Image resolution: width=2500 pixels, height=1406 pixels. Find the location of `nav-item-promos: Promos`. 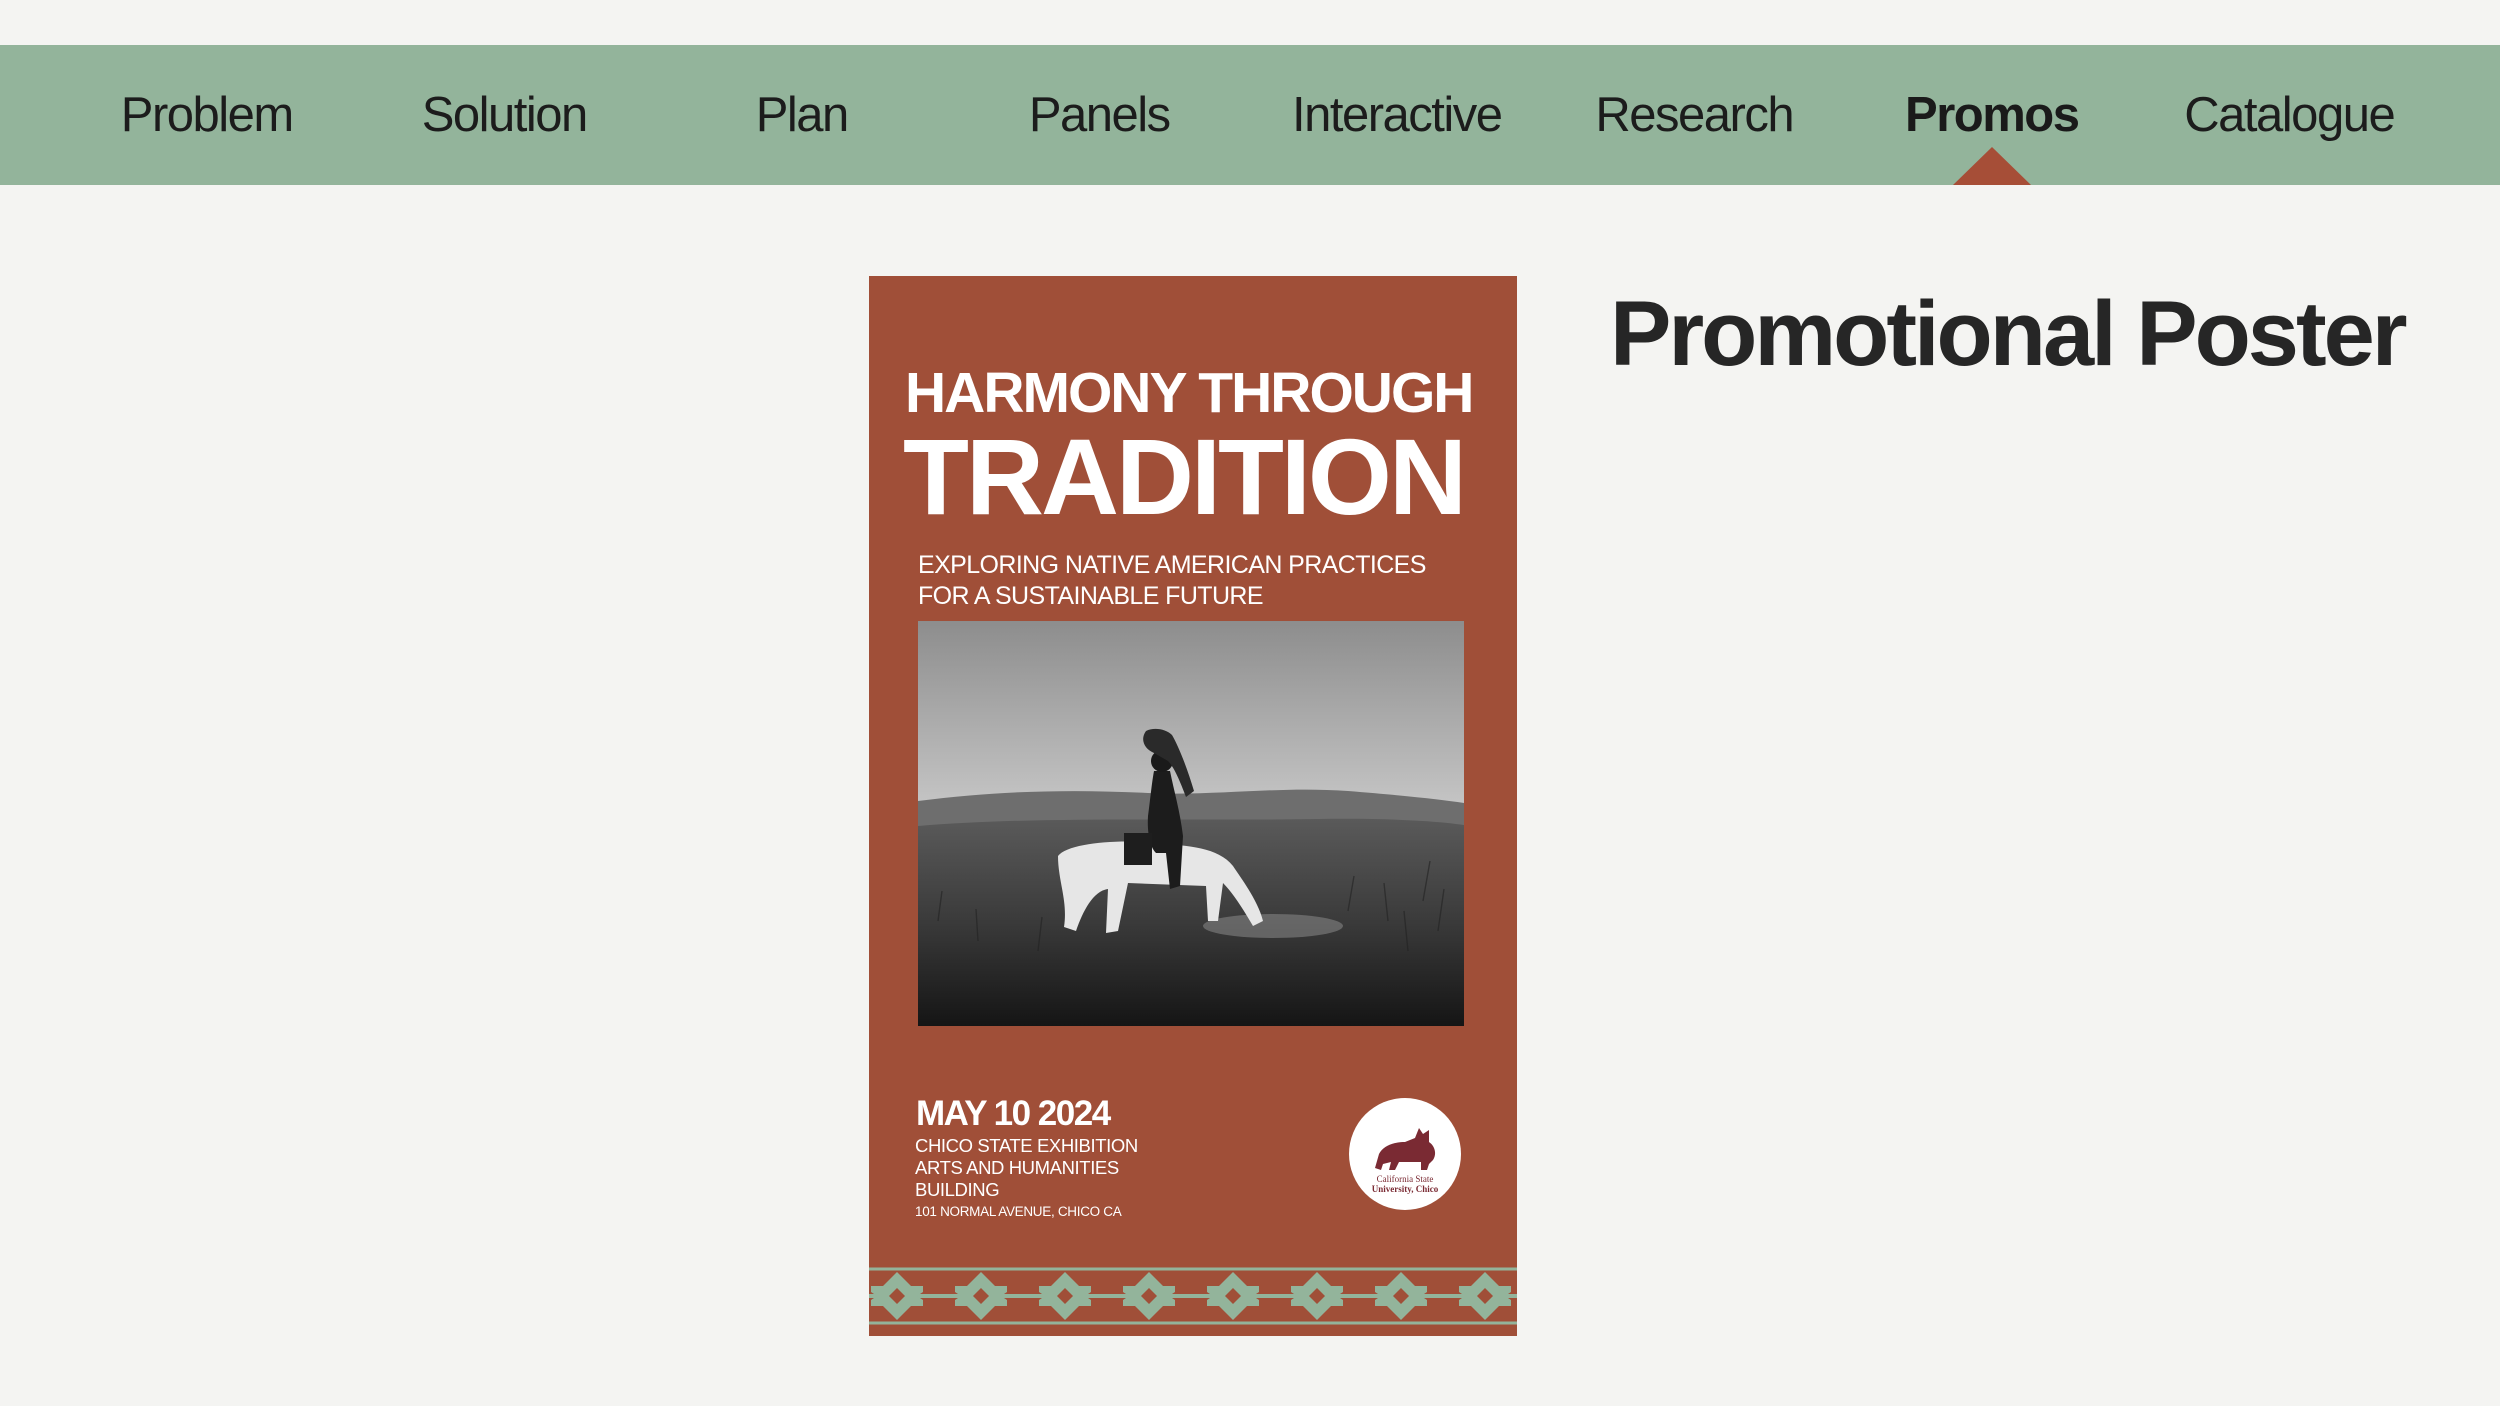

nav-item-promos: Promos is located at coordinates (1992, 115).